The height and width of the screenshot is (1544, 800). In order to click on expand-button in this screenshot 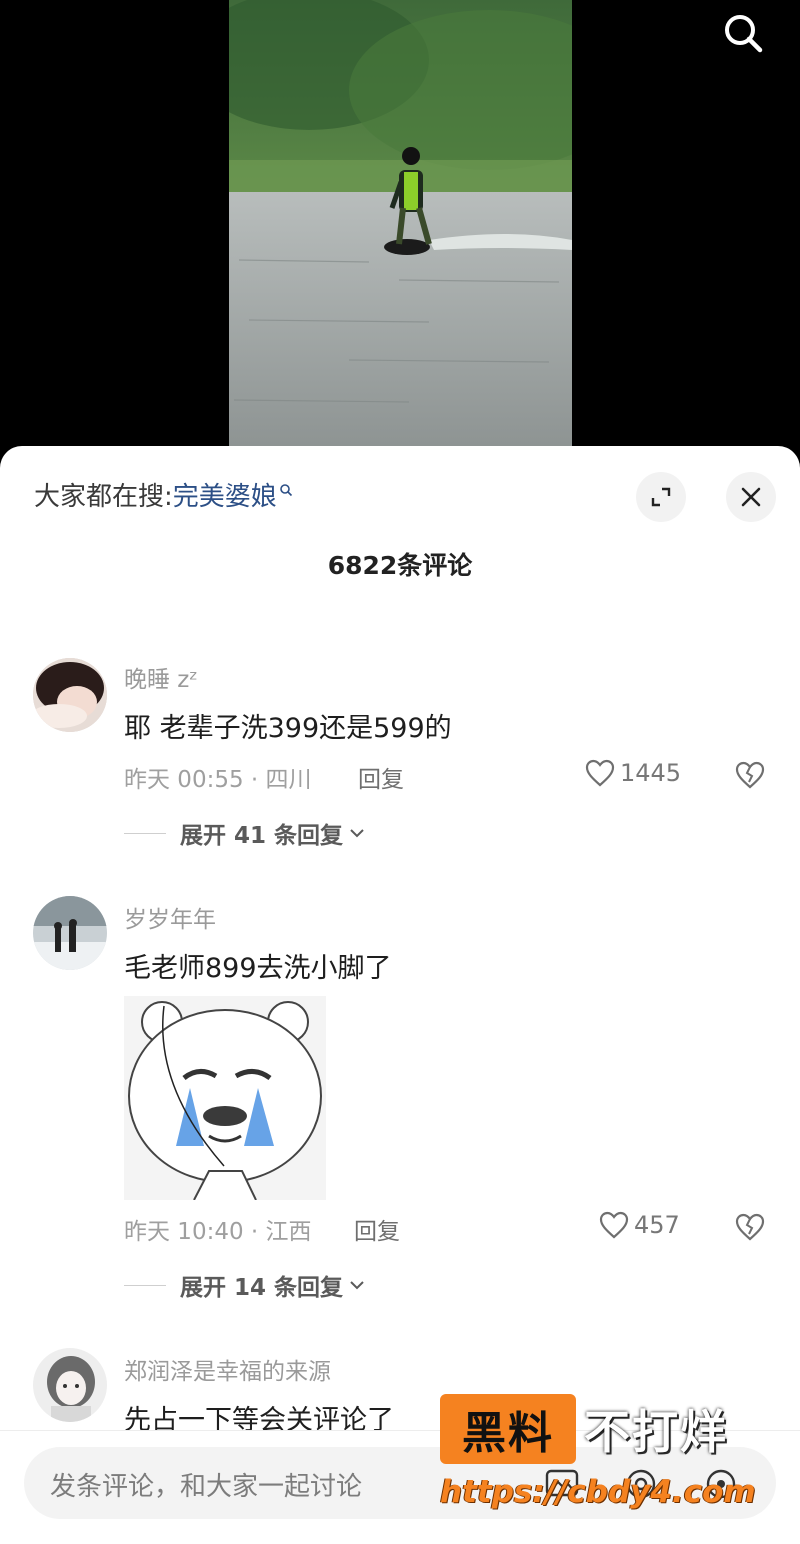, I will do `click(661, 497)`.